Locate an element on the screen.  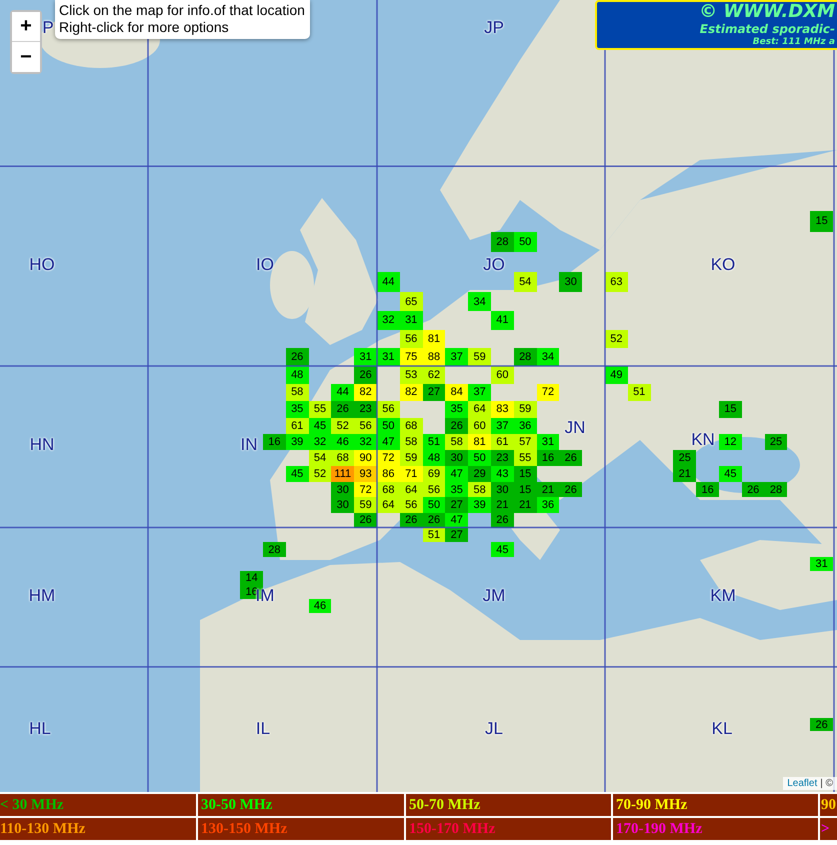
frequency-square: 15 is located at coordinates (730, 409).